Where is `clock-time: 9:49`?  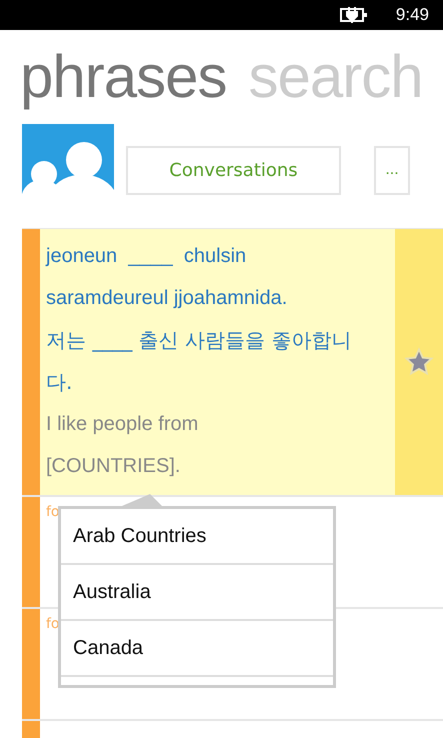
clock-time: 9:49 is located at coordinates (412, 15).